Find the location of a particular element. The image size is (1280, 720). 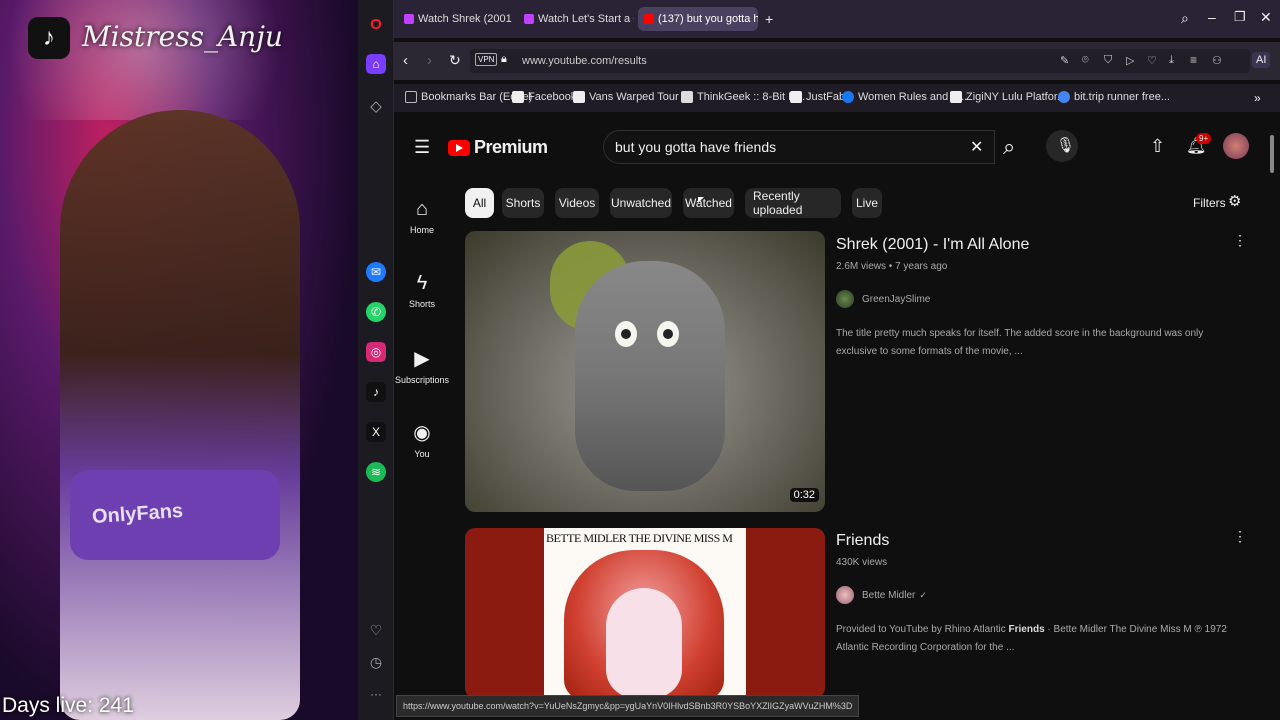

facebook-icon is located at coordinates (848, 97).